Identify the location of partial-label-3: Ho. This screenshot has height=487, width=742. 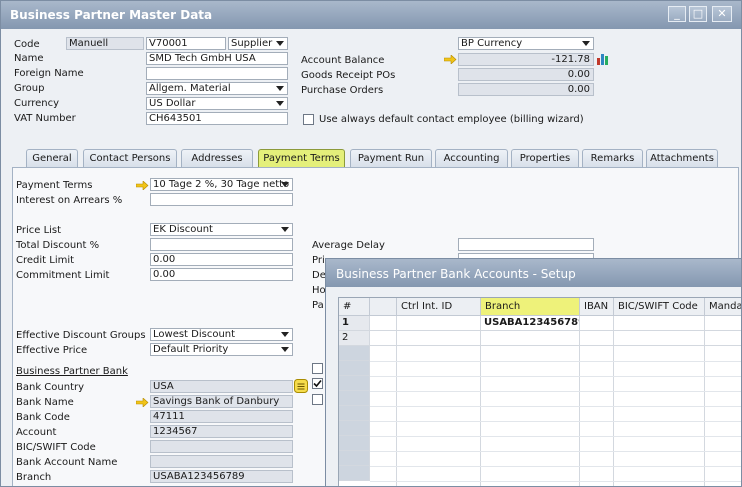
(319, 290).